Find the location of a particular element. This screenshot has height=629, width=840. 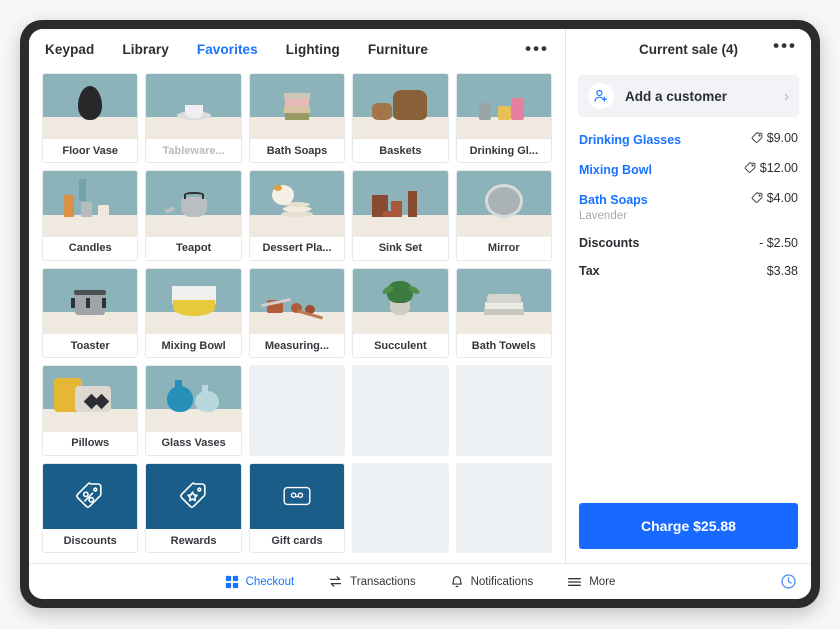

price-tag-icon is located at coordinates (757, 198).